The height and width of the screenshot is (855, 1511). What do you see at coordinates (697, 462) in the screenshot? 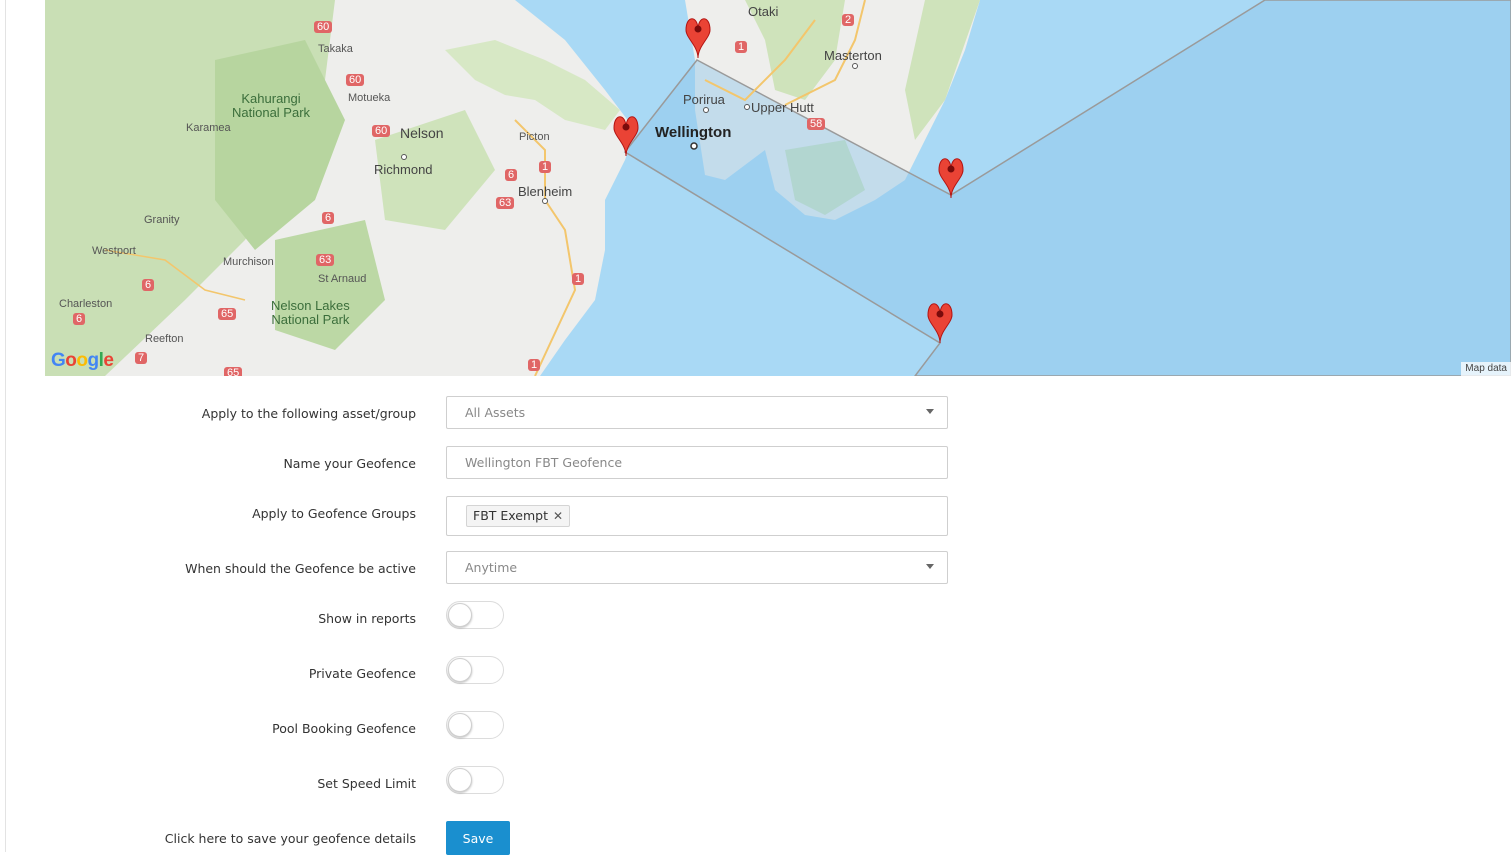
I see `geofence-name-input: Wellington FBT Geofence` at bounding box center [697, 462].